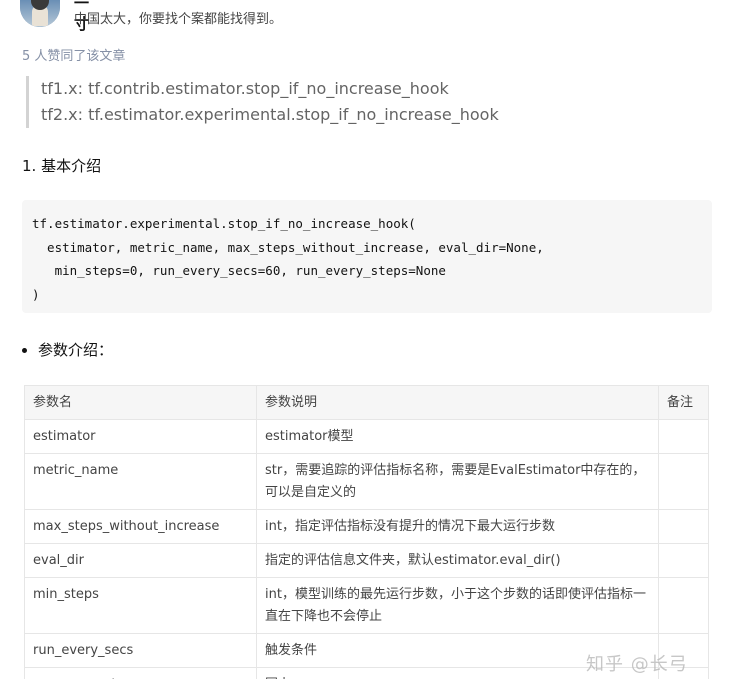  What do you see at coordinates (140, 650) in the screenshot?
I see `cell-param-name: run_every_secs` at bounding box center [140, 650].